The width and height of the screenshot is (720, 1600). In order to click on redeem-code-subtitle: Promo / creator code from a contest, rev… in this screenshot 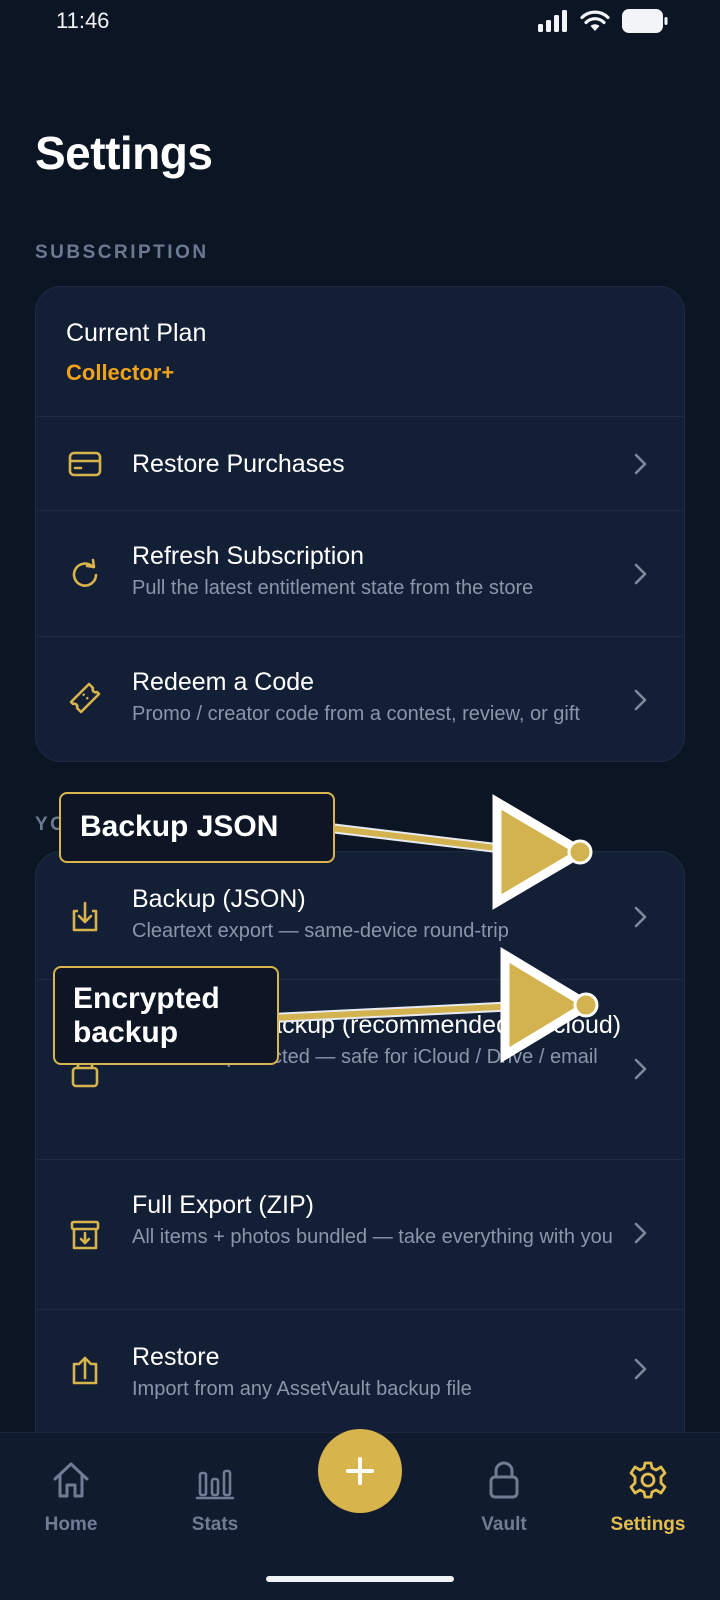, I will do `click(356, 714)`.